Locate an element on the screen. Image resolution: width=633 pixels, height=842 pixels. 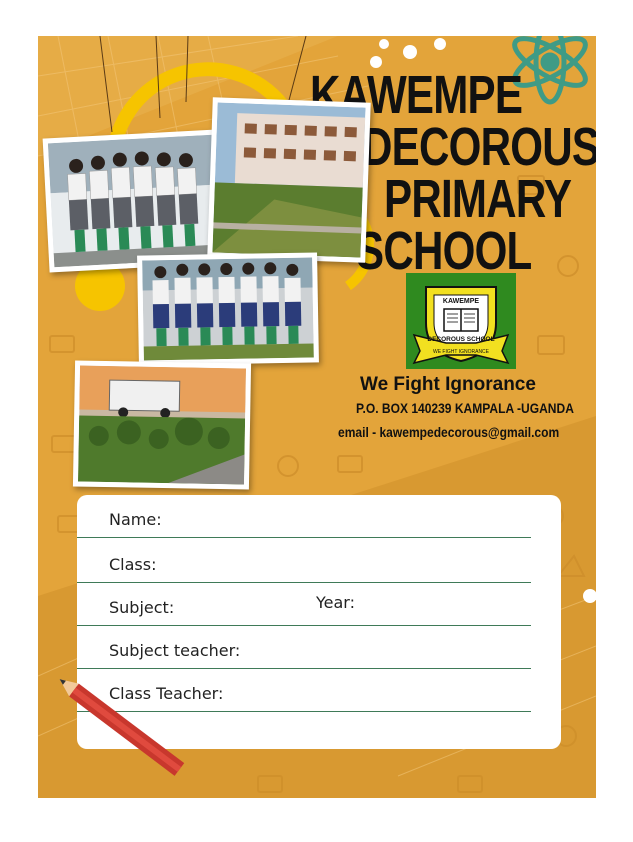
subject-field: Subject: Year: is located at coordinates (304, 609).